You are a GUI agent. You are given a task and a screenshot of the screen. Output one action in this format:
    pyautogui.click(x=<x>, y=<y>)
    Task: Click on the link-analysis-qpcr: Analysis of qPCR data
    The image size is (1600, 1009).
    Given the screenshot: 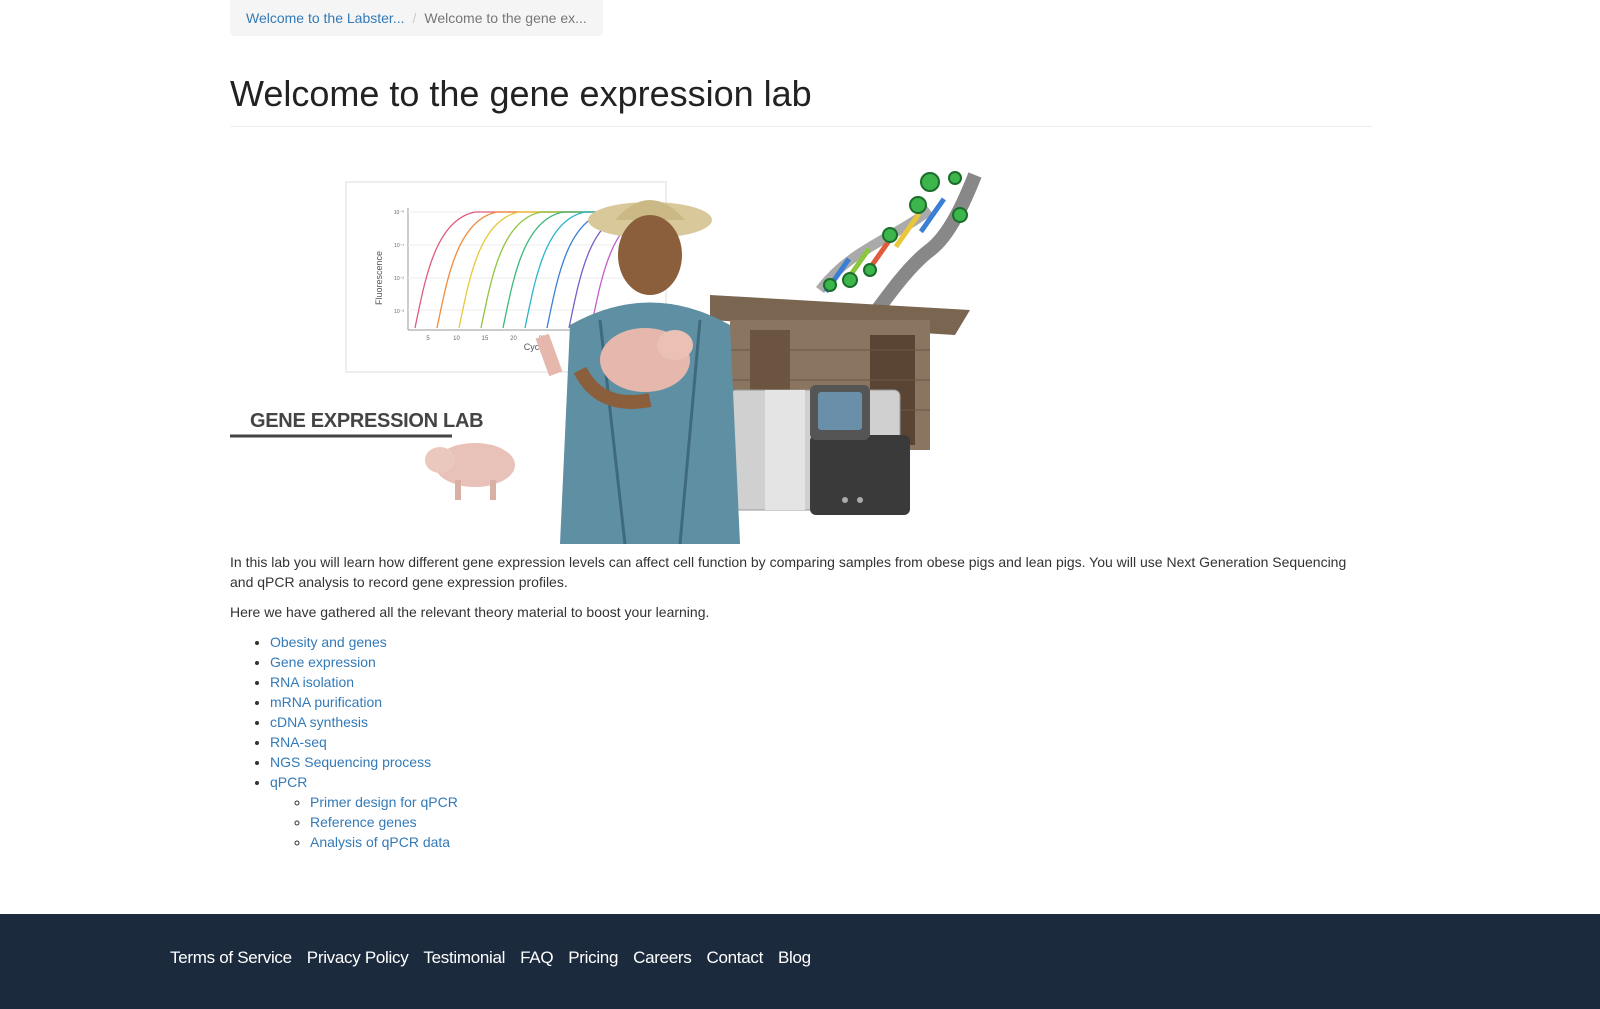 What is the action you would take?
    pyautogui.click(x=380, y=842)
    